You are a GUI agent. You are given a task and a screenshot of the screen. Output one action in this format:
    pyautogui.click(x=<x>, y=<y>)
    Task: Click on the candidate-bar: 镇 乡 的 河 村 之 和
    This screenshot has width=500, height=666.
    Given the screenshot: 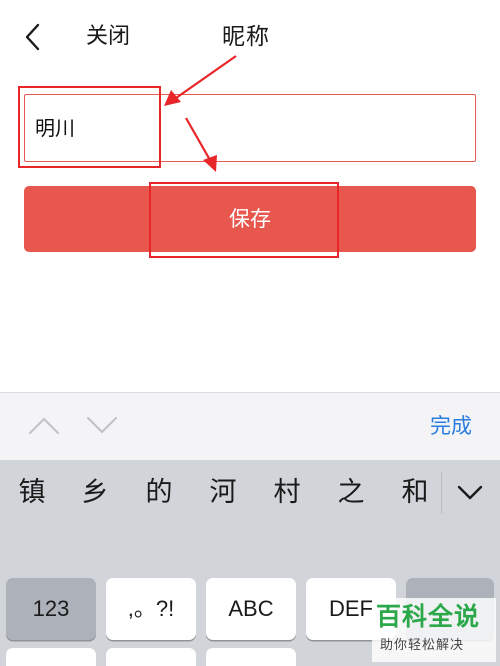 What is the action you would take?
    pyautogui.click(x=250, y=493)
    